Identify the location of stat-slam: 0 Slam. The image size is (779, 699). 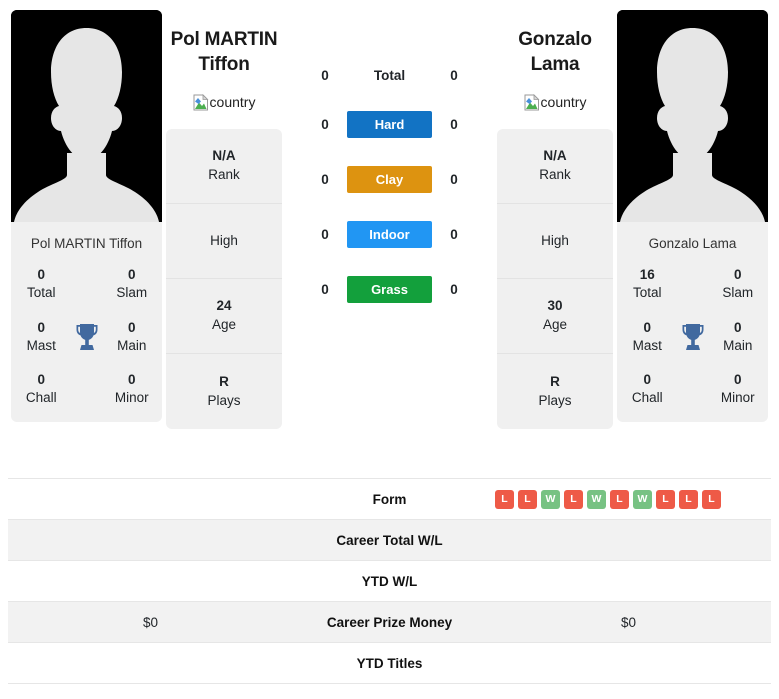
(132, 284).